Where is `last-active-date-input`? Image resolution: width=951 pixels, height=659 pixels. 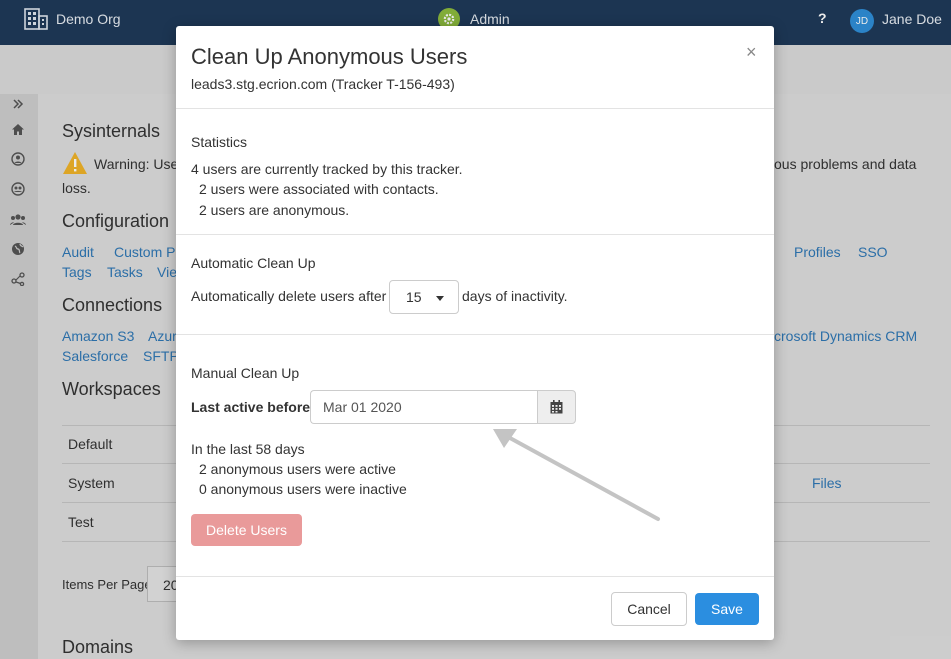 last-active-date-input is located at coordinates (423, 407).